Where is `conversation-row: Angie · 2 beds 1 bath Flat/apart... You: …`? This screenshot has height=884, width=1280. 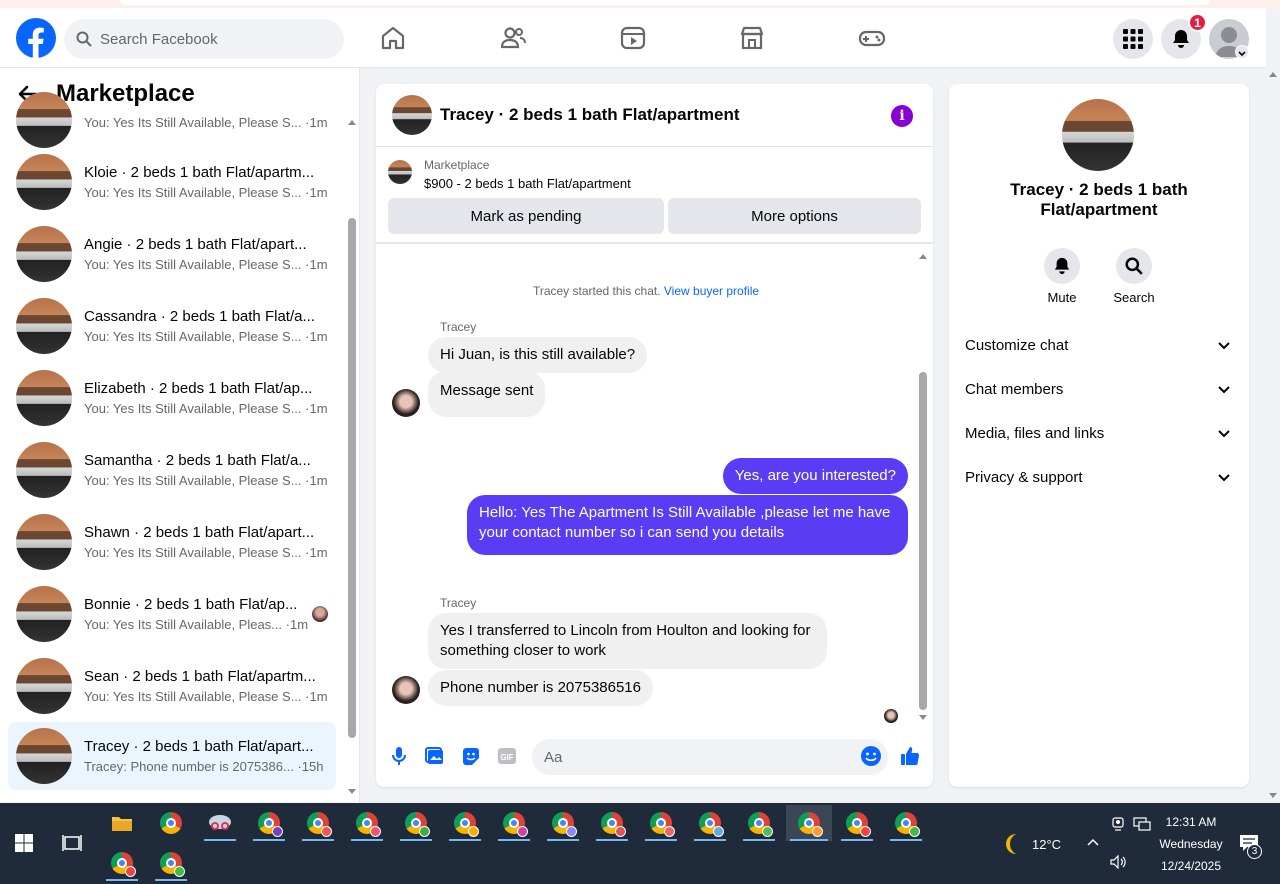
conversation-row: Angie · 2 beds 1 bath Flat/apart... You: … is located at coordinates (172, 254).